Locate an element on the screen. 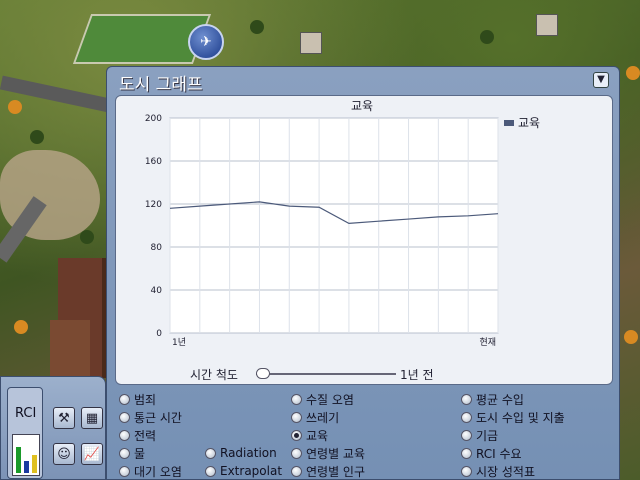 This screenshot has width=640, height=480. graph-option-label: 통근 시간 is located at coordinates (158, 417).